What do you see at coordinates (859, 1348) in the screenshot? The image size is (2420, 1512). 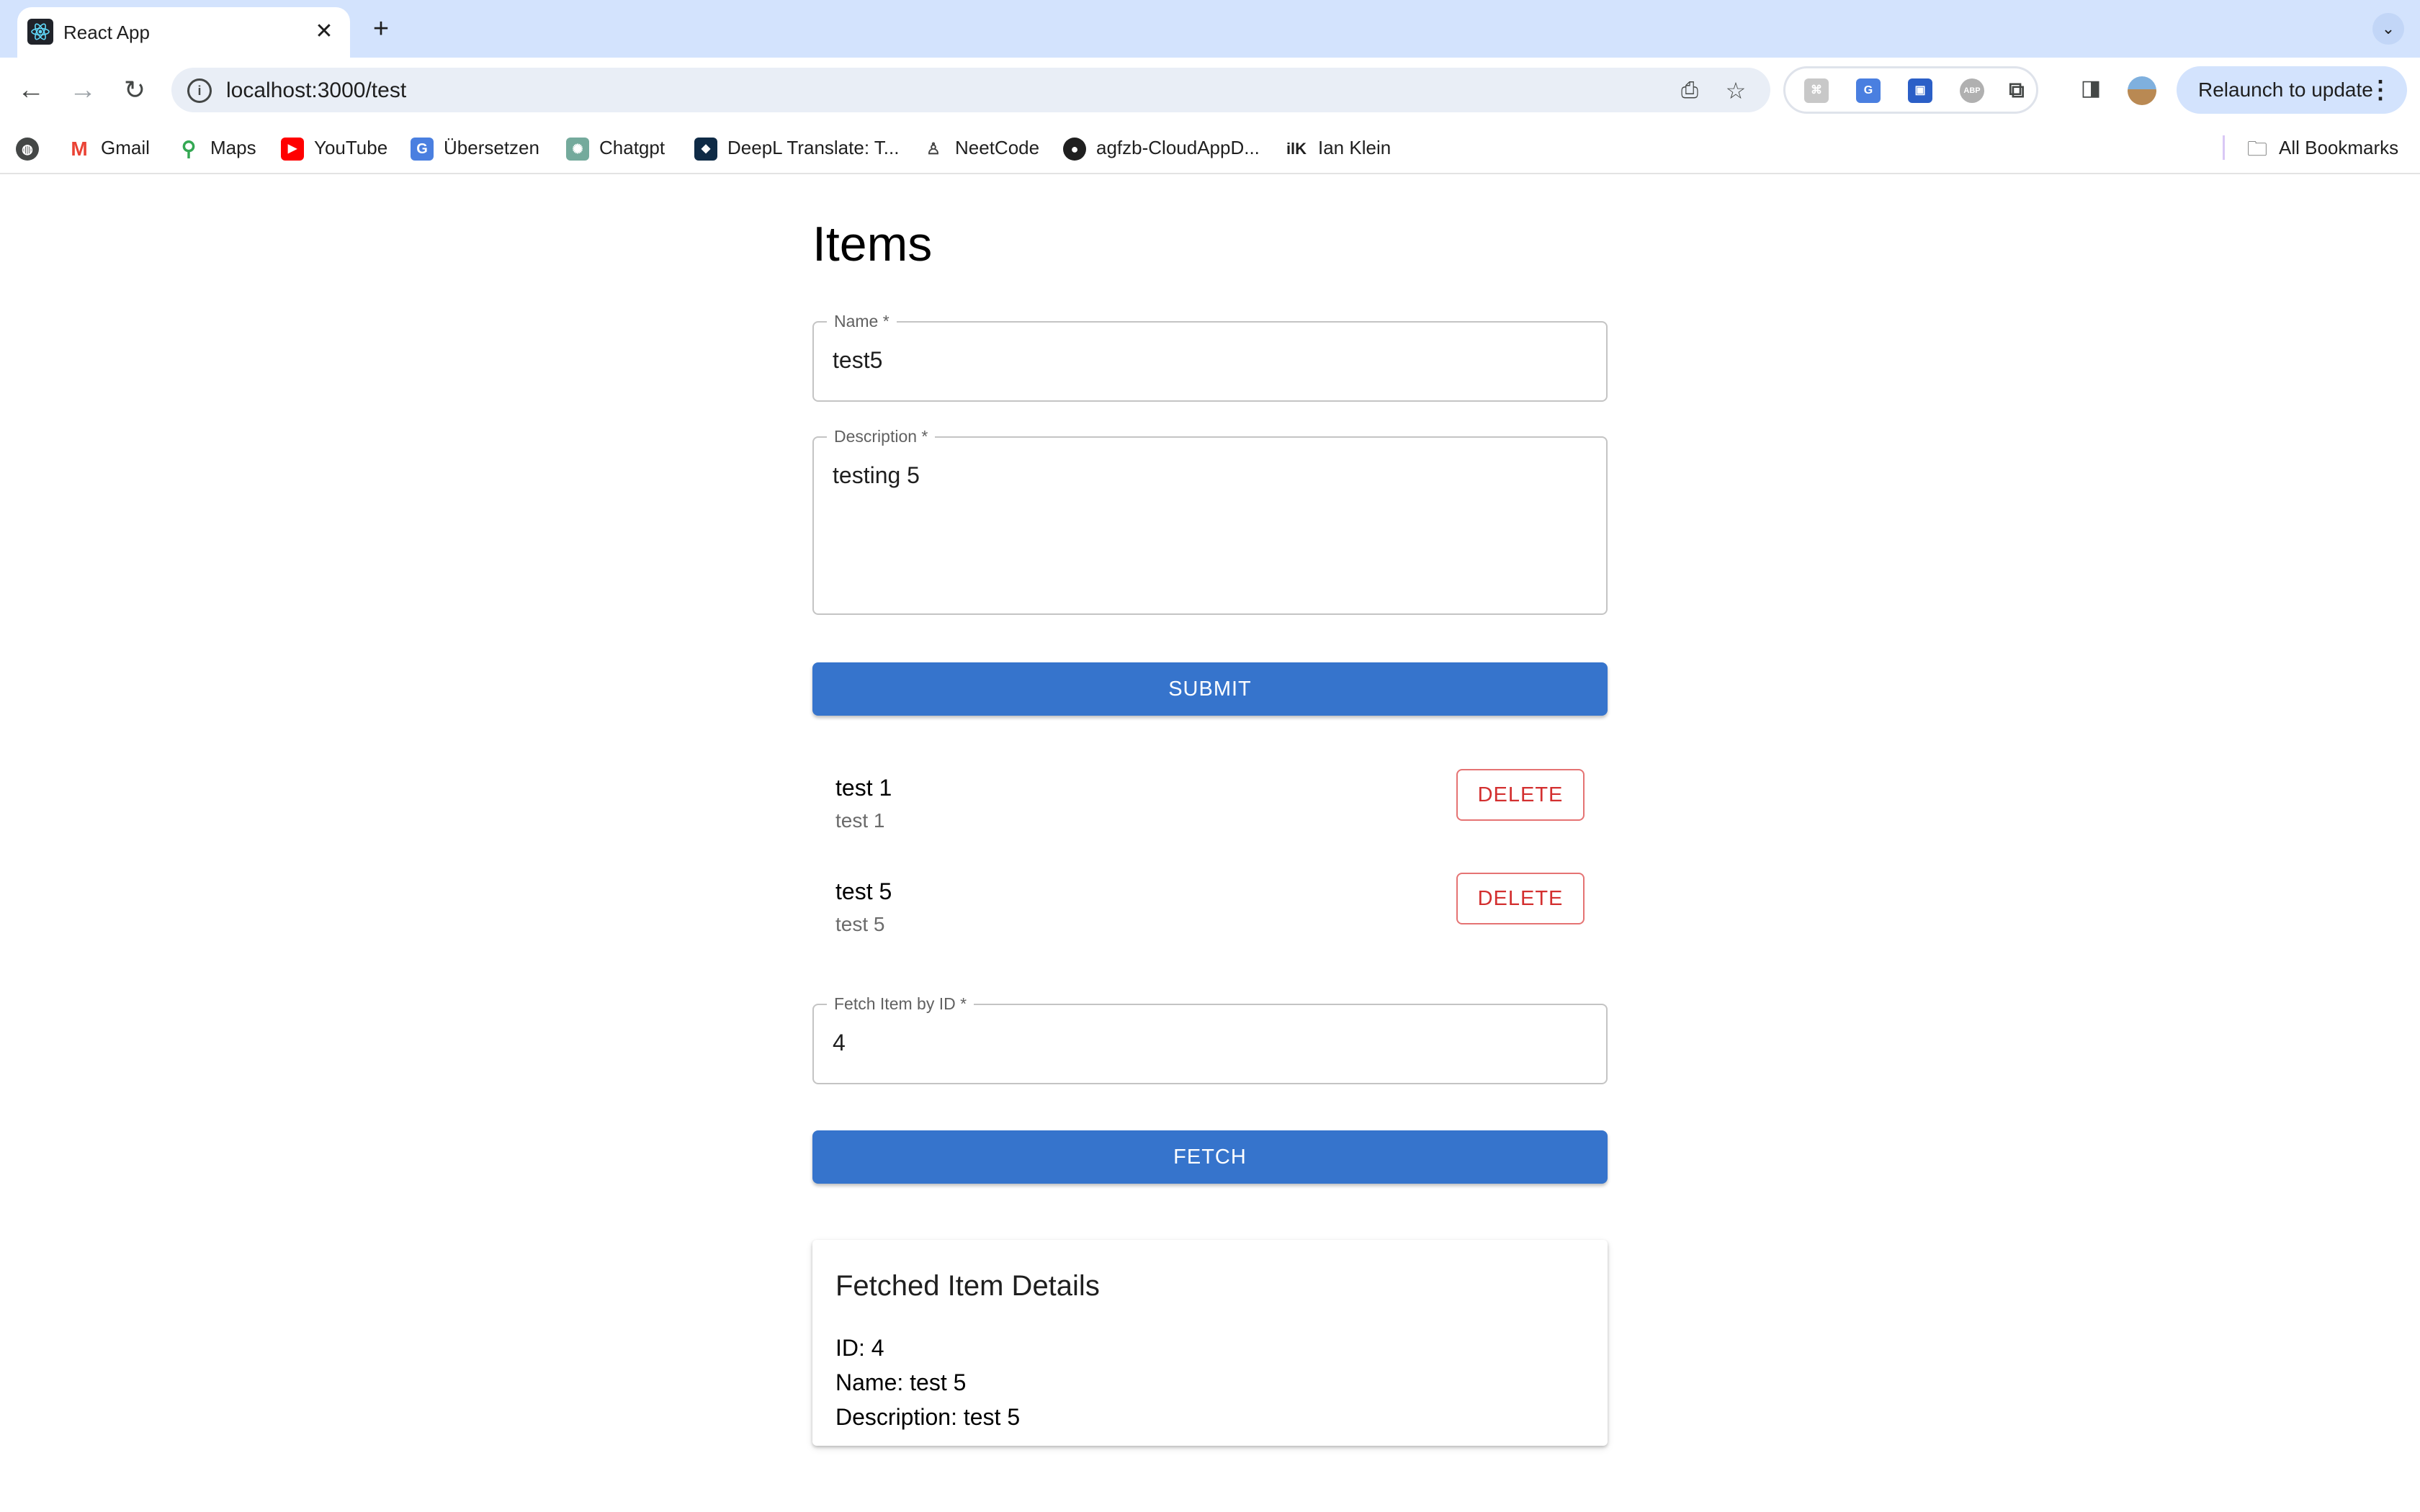 I see `fetched-item-id: ID: 4` at bounding box center [859, 1348].